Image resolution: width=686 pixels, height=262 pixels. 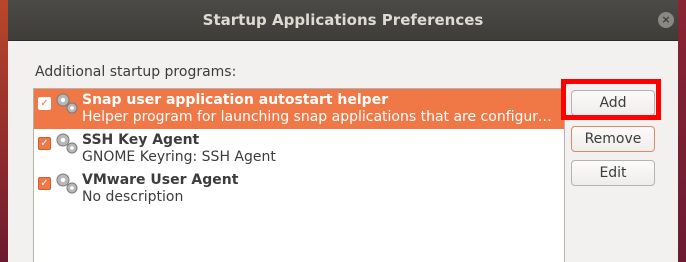 I want to click on program-name: SSH Key Agent, so click(x=141, y=140).